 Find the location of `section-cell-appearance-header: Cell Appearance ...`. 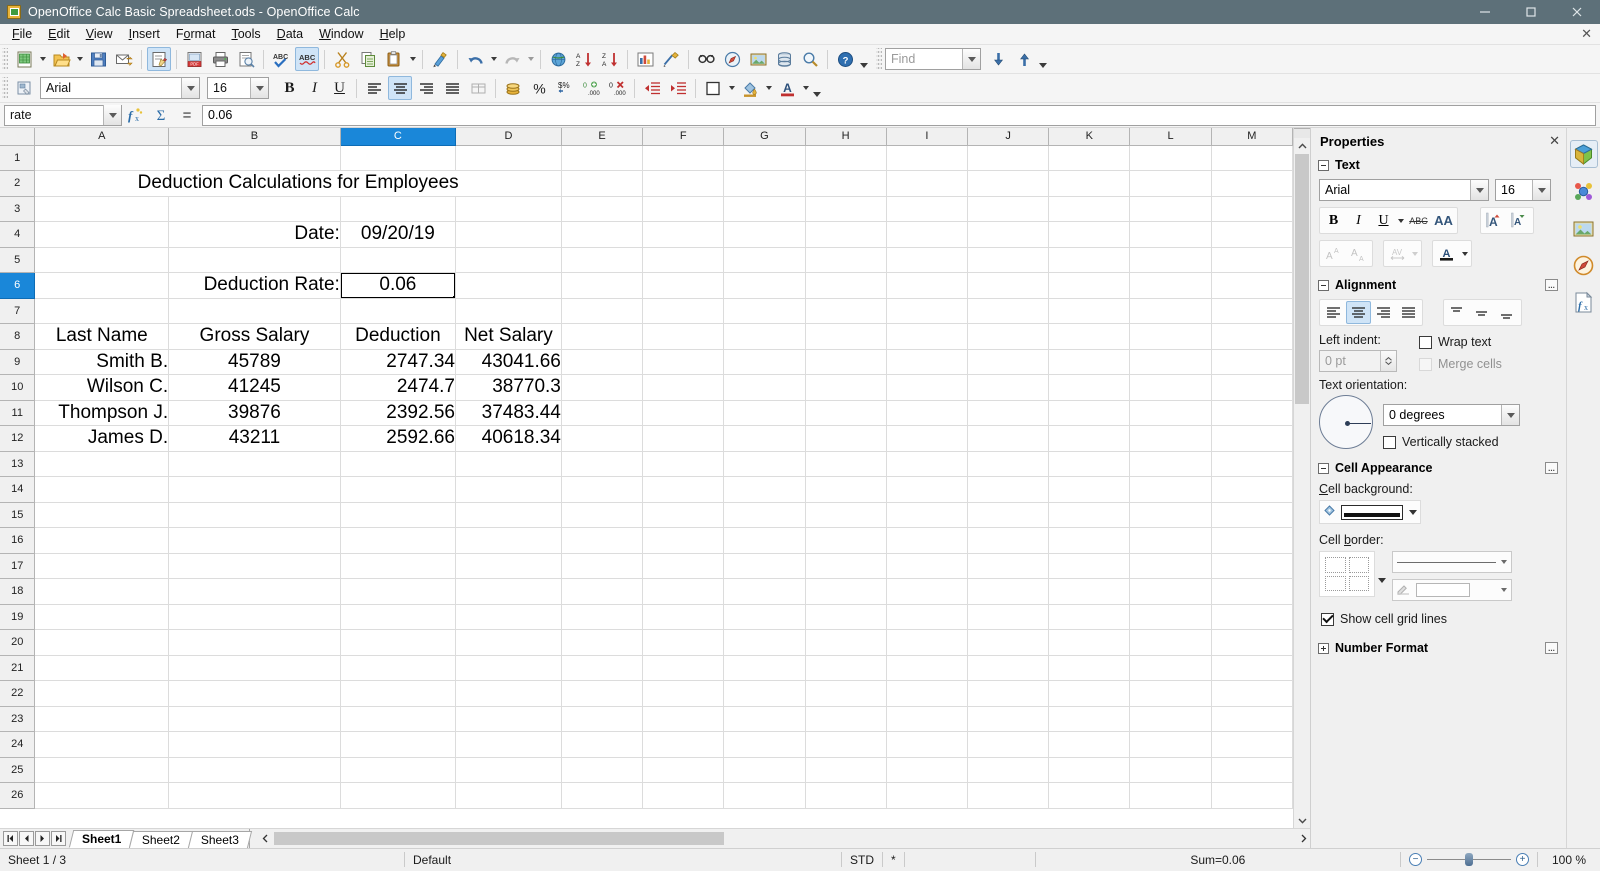

section-cell-appearance-header: Cell Appearance ... is located at coordinates (1438, 468).